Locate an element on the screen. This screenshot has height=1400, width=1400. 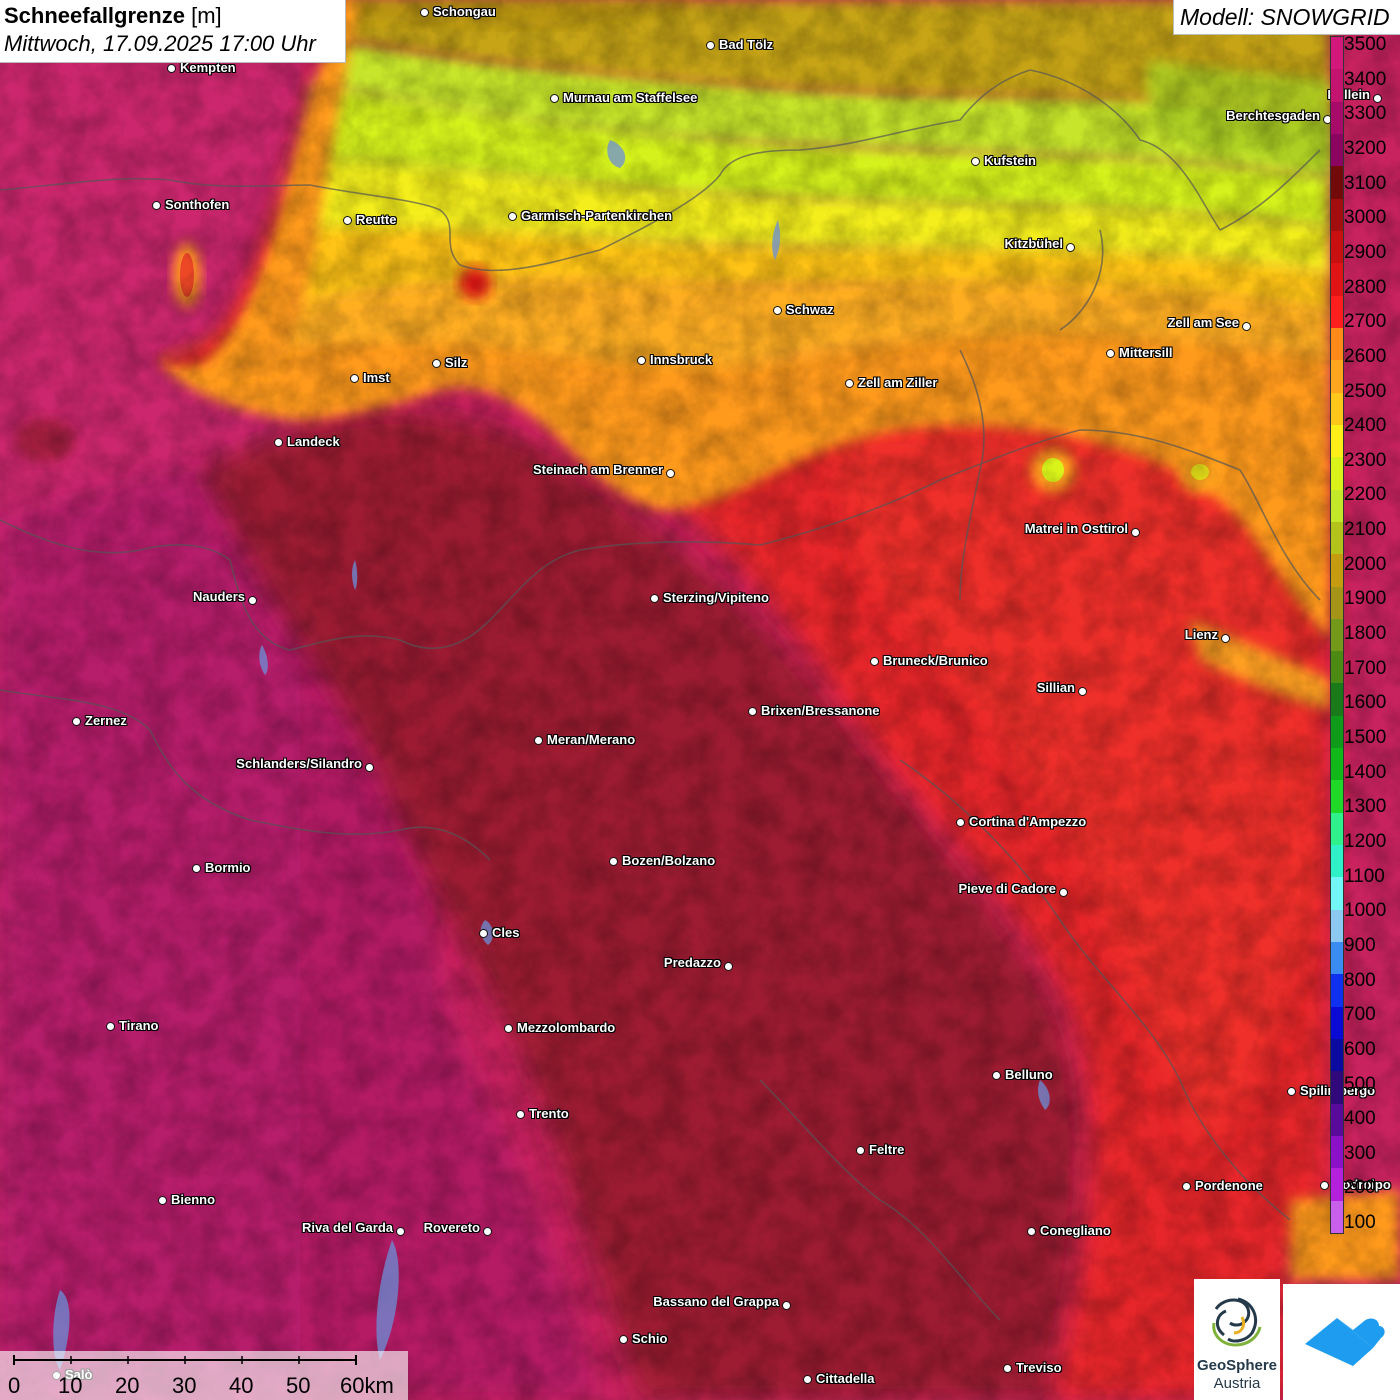
city-label: Schwaz is located at coordinates (810, 309).